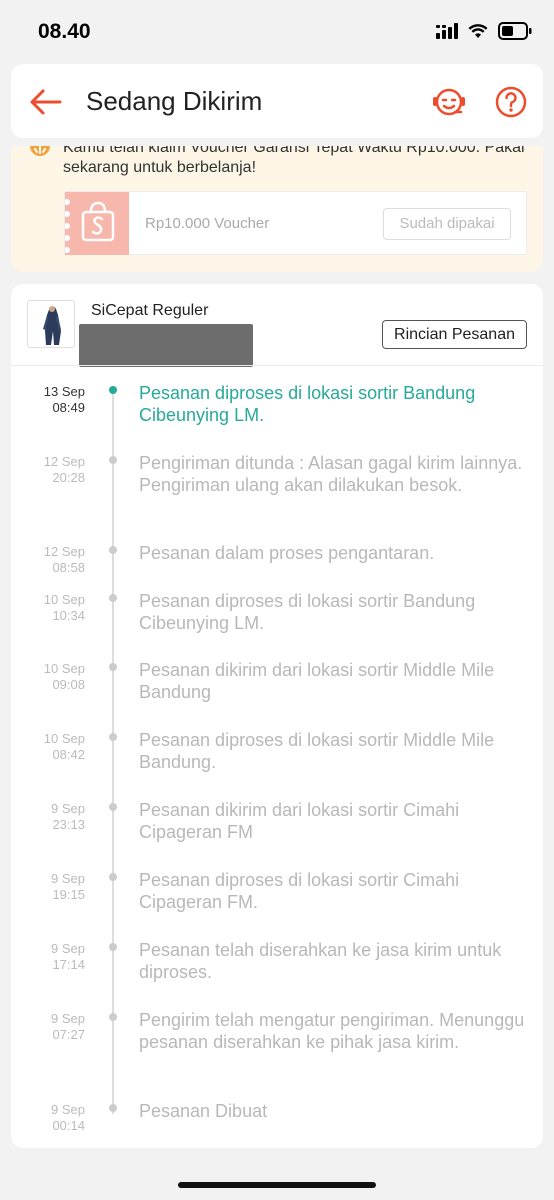 The image size is (554, 1200). I want to click on order-detail-button: Rincian Pesanan, so click(454, 334).